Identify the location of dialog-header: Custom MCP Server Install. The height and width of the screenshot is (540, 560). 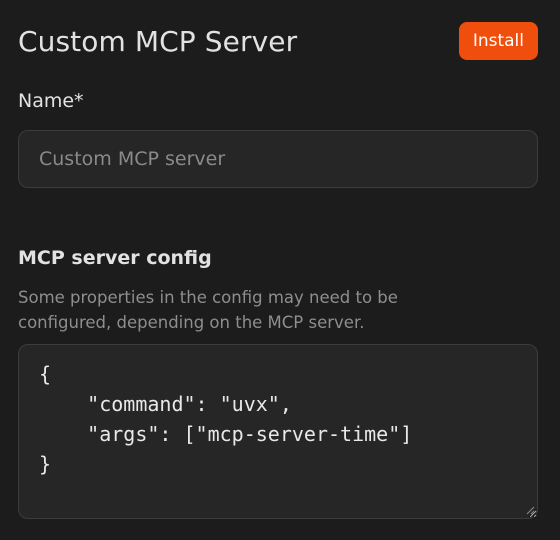
(278, 41).